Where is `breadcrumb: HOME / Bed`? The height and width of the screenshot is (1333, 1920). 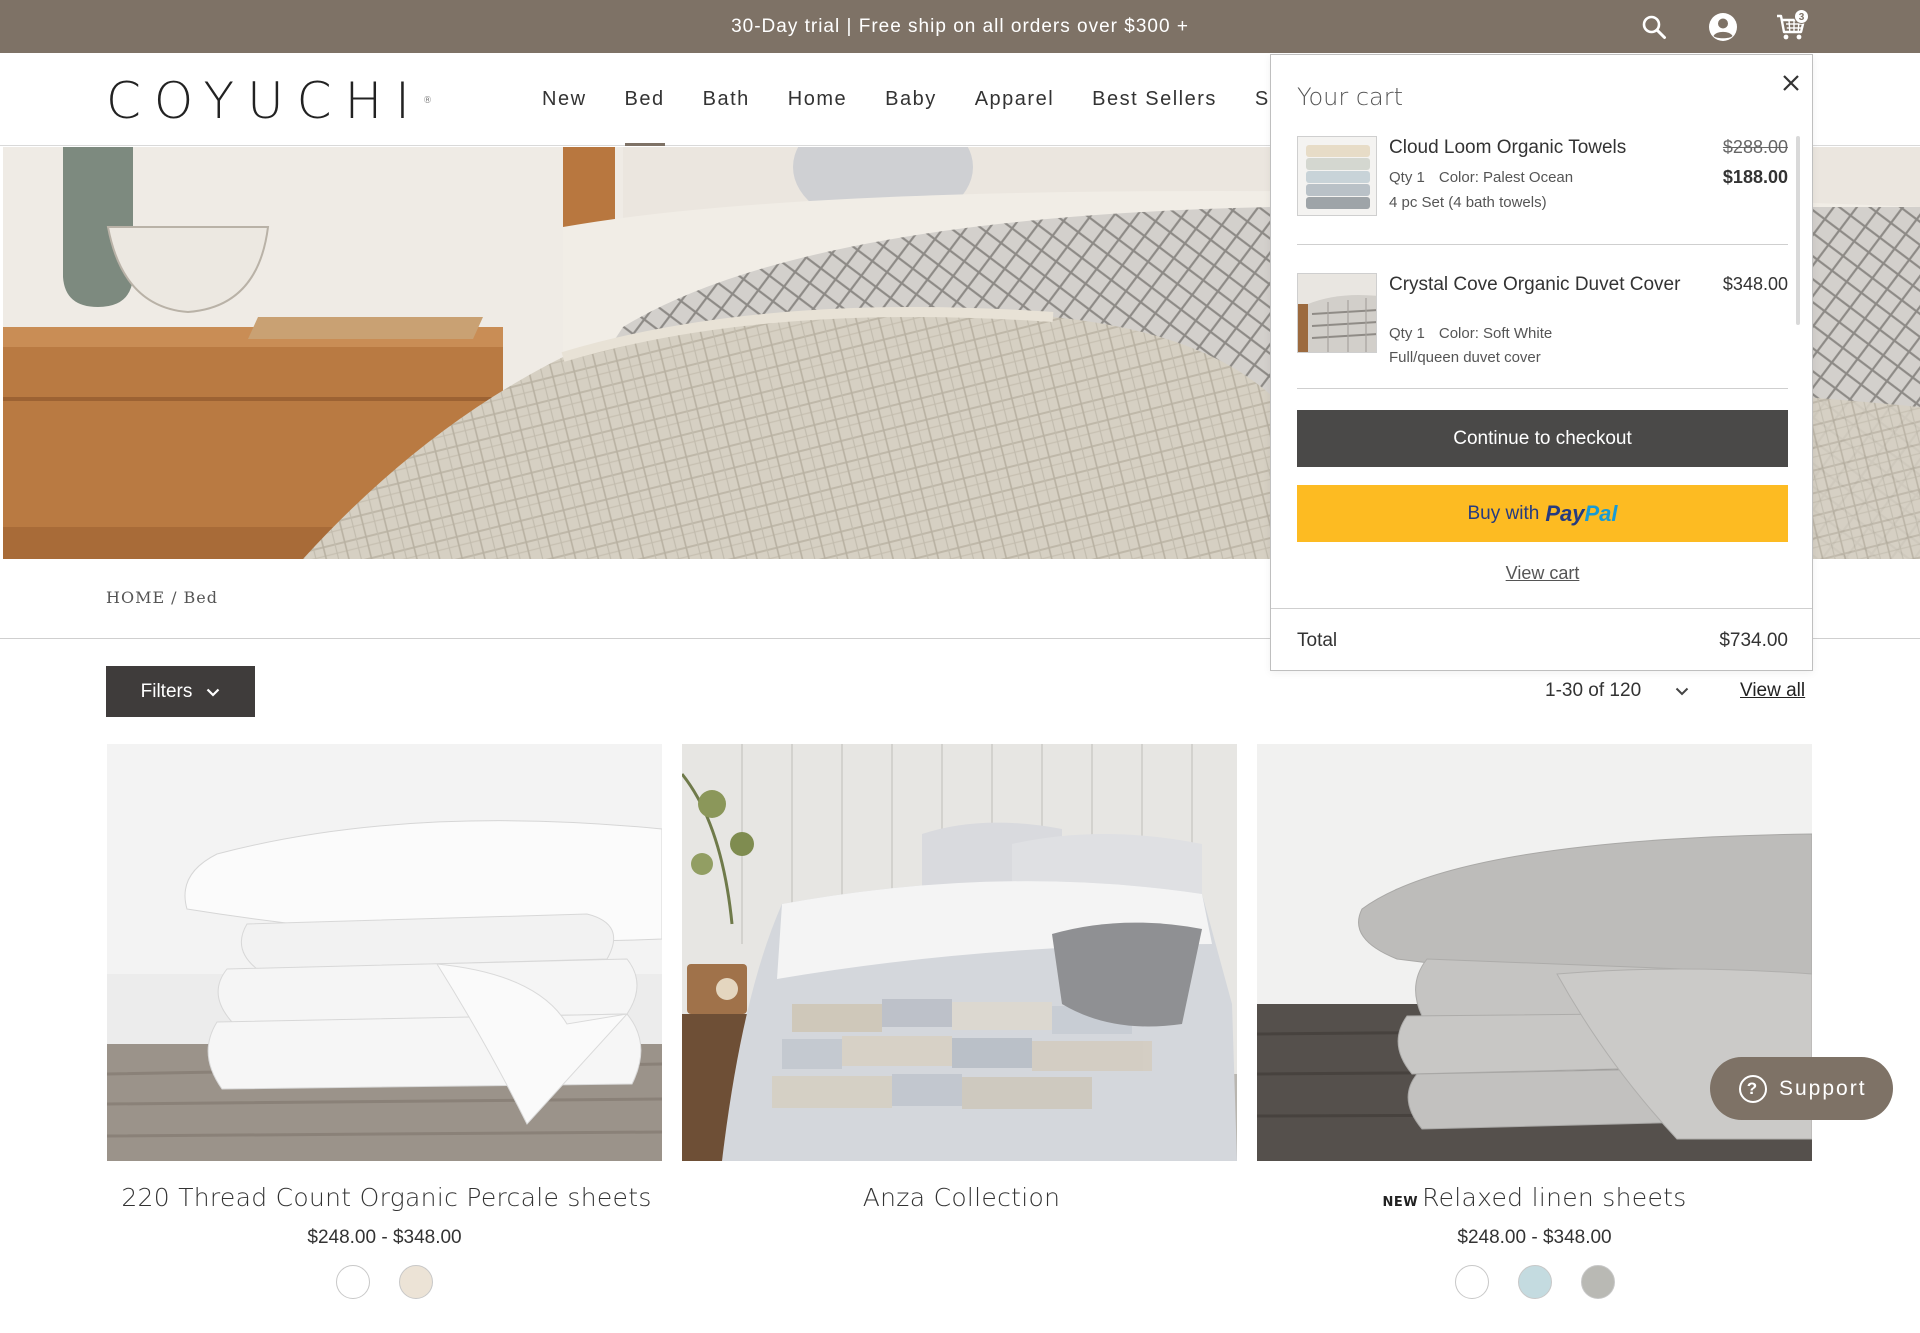
breadcrumb: HOME / Bed is located at coordinates (162, 597).